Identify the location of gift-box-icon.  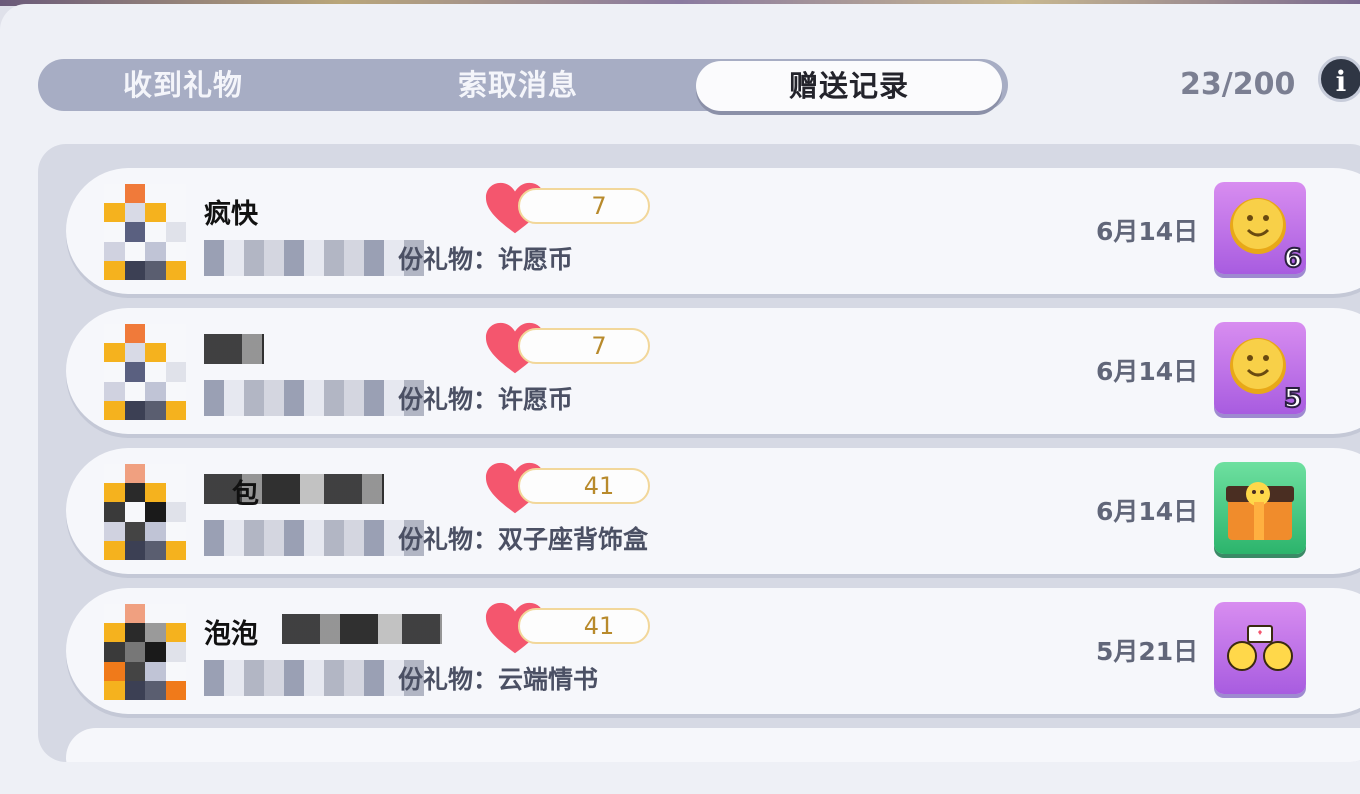
(1260, 508).